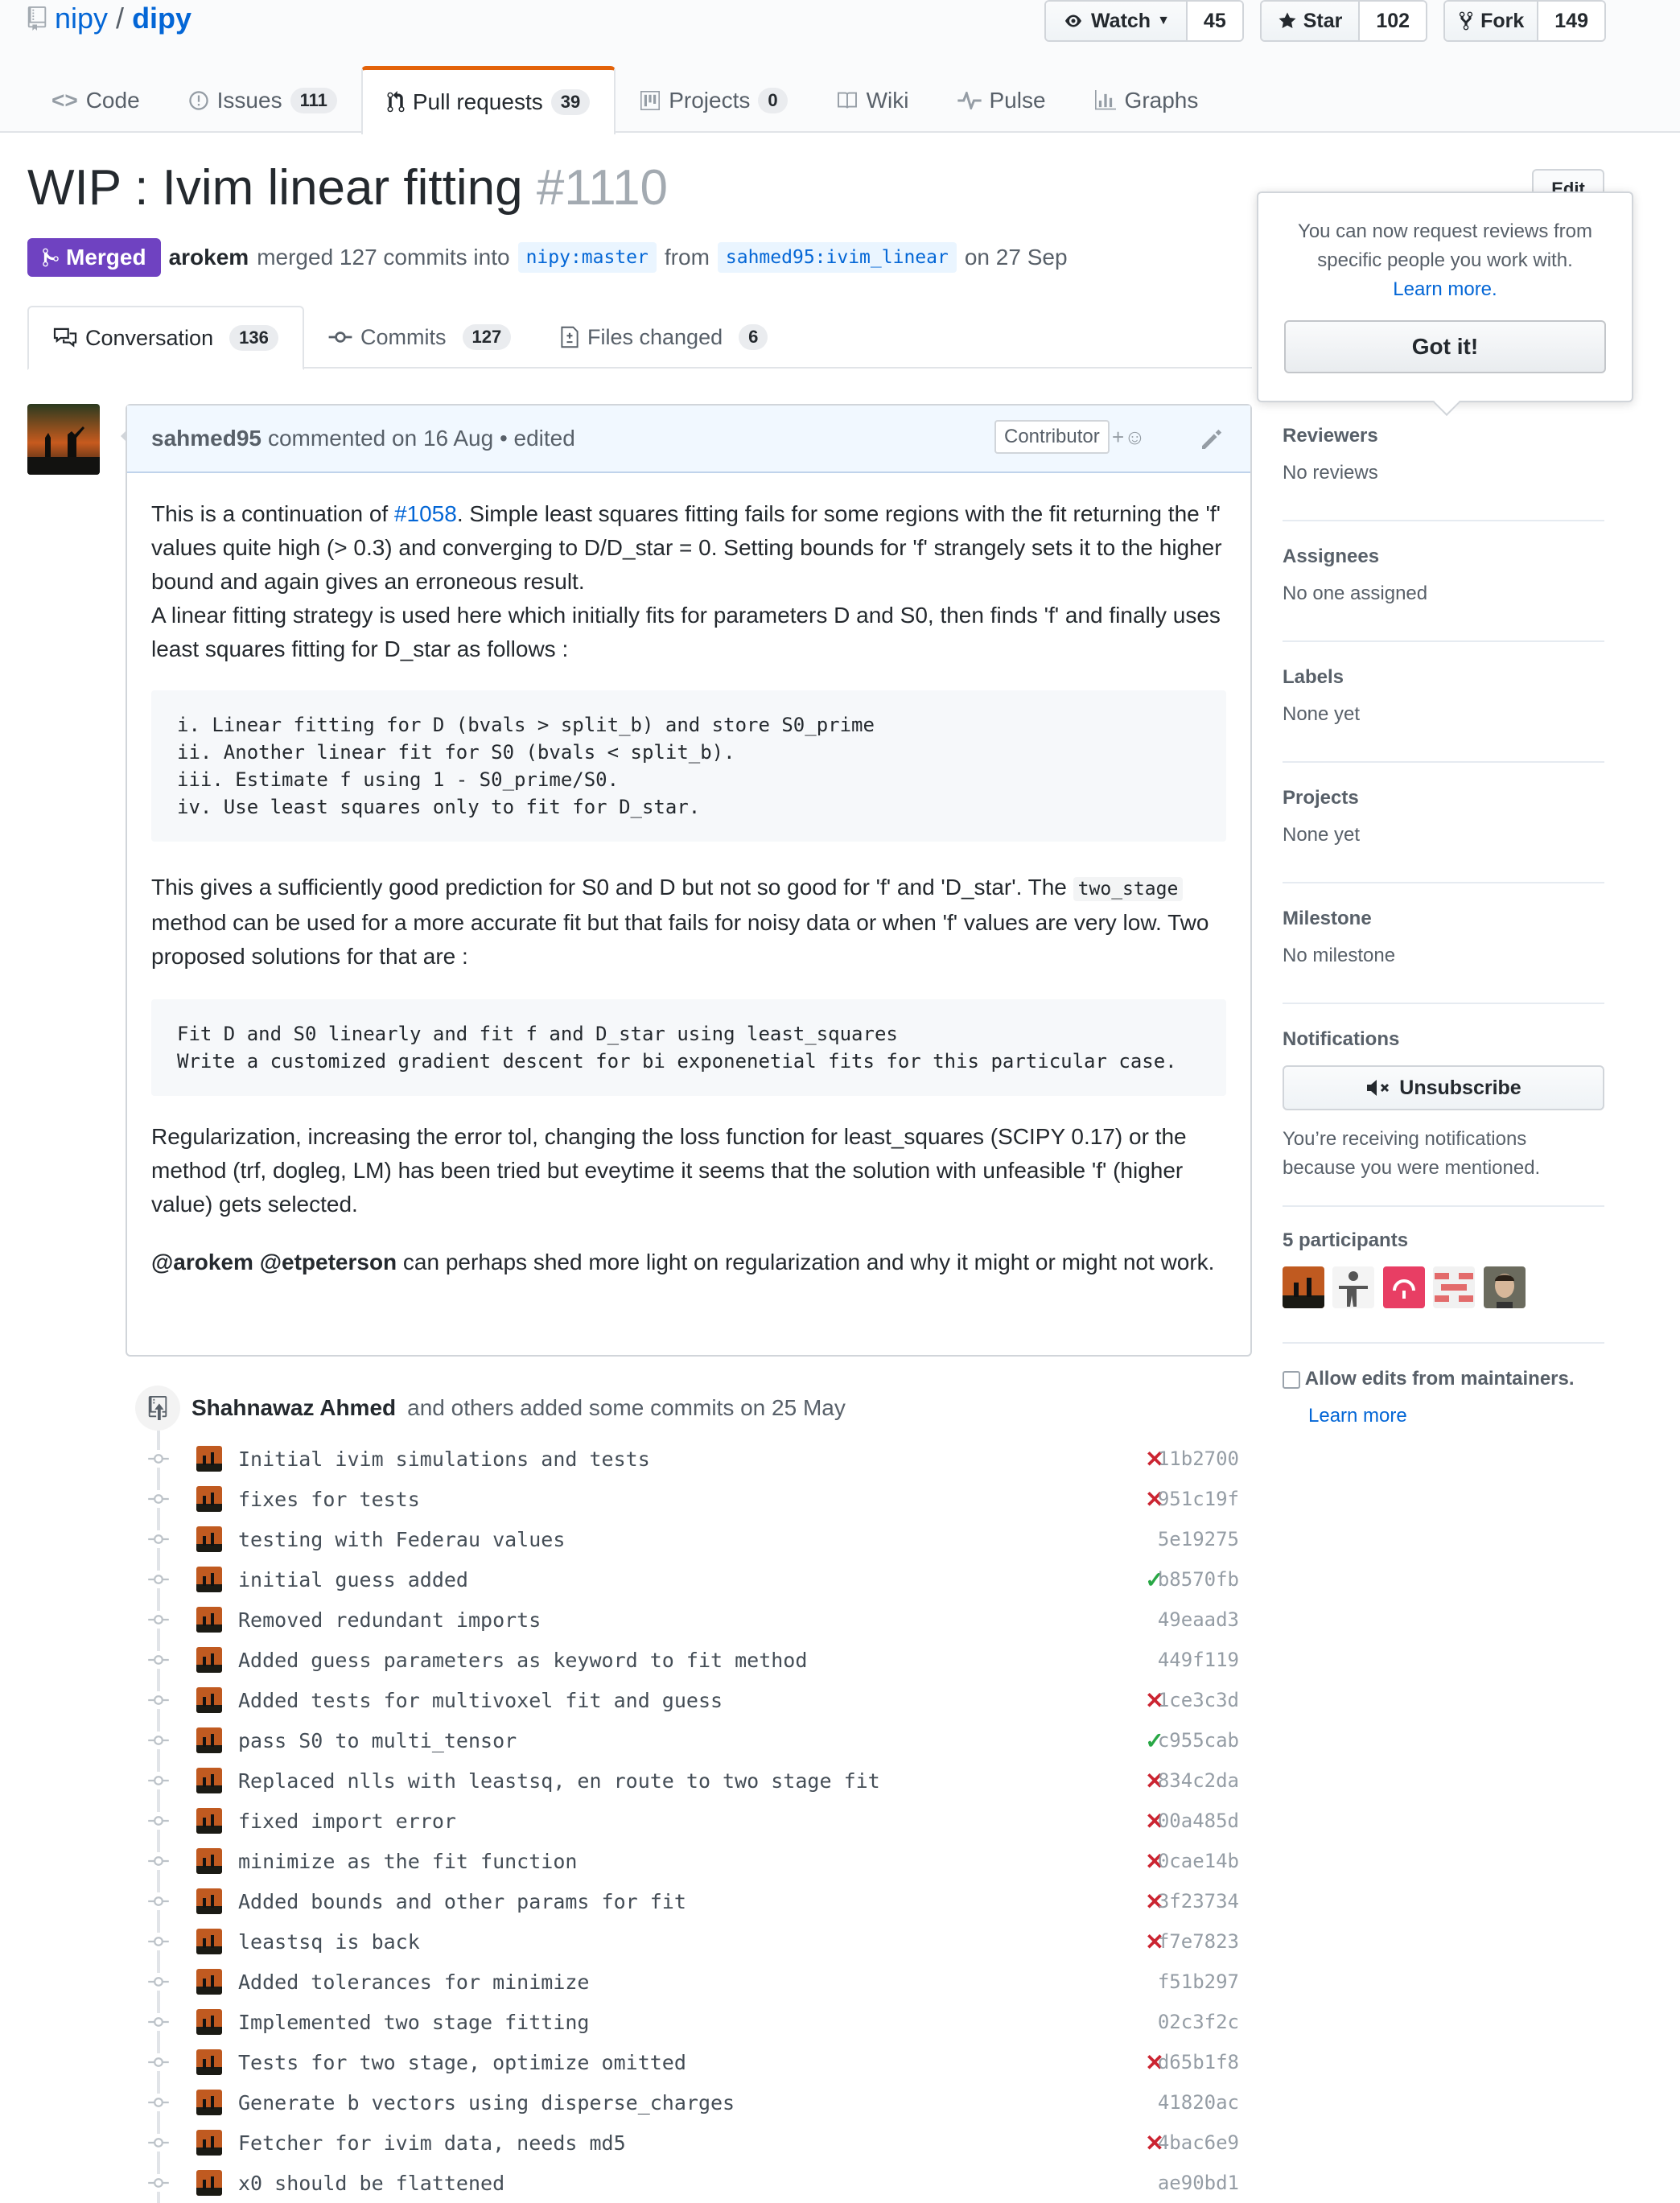 The width and height of the screenshot is (1680, 2203). What do you see at coordinates (1198, 1901) in the screenshot?
I see `commit-sha-link: 3f23734` at bounding box center [1198, 1901].